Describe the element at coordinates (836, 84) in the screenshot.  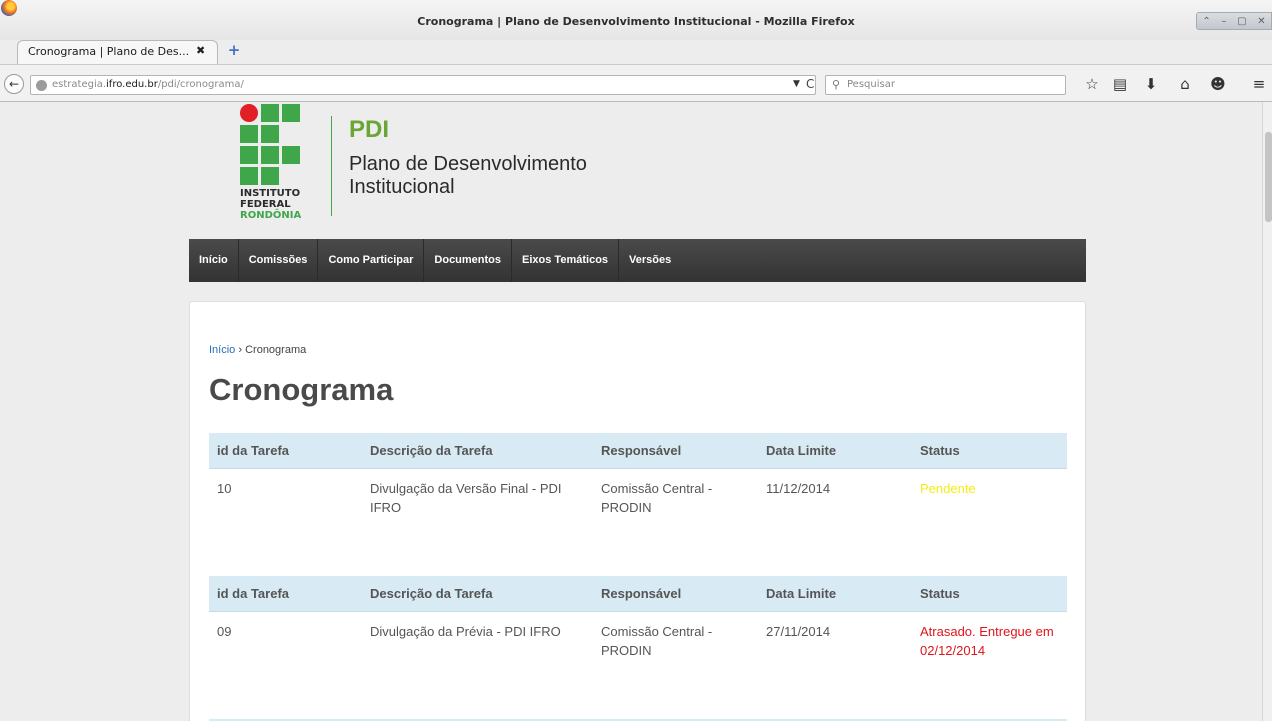
I see `search-icon: ⚲` at that location.